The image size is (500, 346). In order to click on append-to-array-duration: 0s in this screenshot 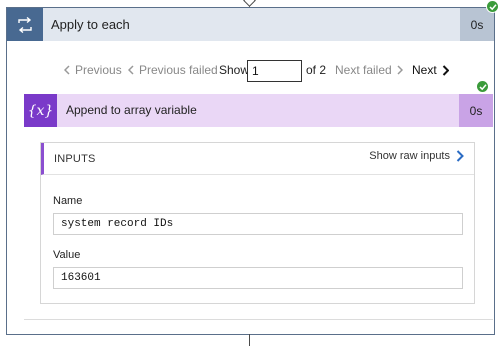, I will do `click(476, 110)`.